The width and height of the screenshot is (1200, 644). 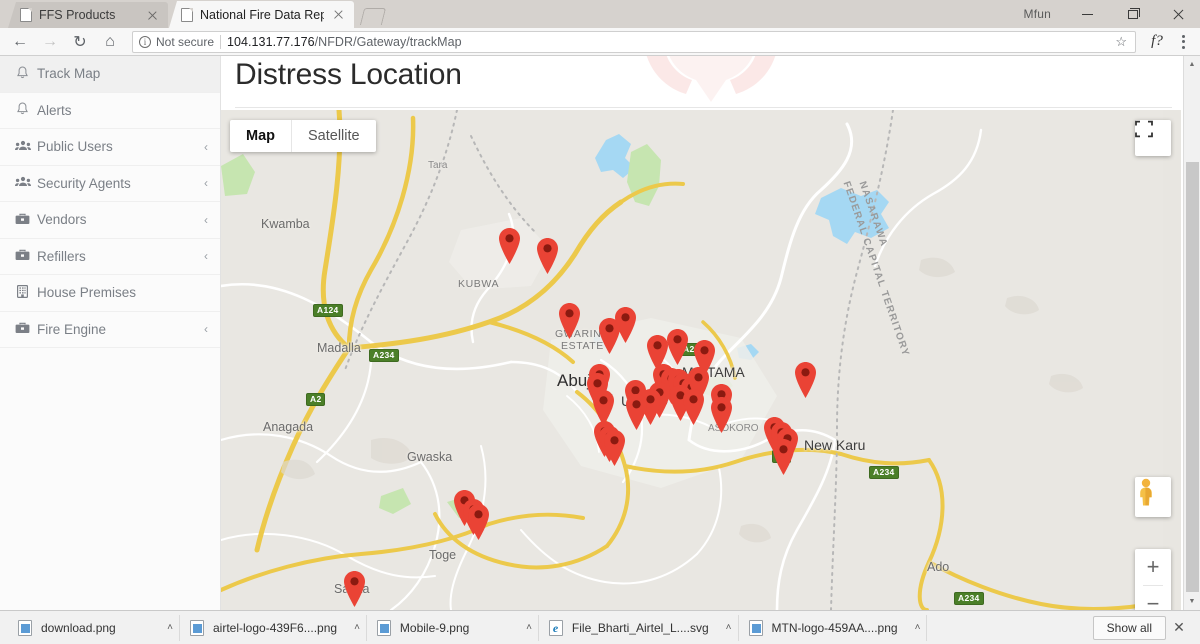 What do you see at coordinates (80, 42) in the screenshot?
I see `reload-icon: ↻` at bounding box center [80, 42].